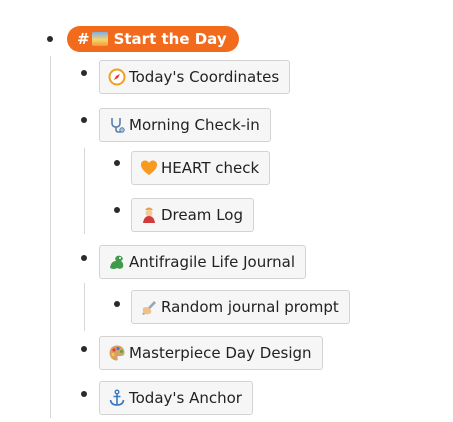  What do you see at coordinates (50, 39) in the screenshot?
I see `bullet-root` at bounding box center [50, 39].